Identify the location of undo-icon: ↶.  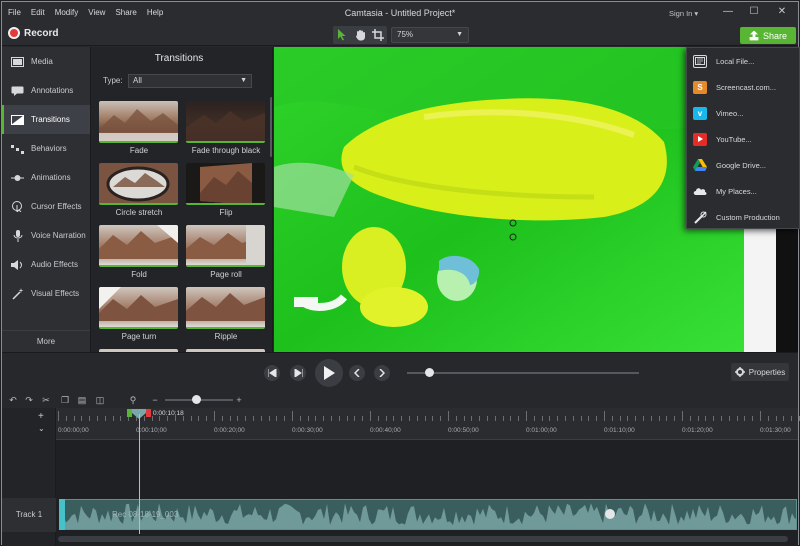
(13, 400).